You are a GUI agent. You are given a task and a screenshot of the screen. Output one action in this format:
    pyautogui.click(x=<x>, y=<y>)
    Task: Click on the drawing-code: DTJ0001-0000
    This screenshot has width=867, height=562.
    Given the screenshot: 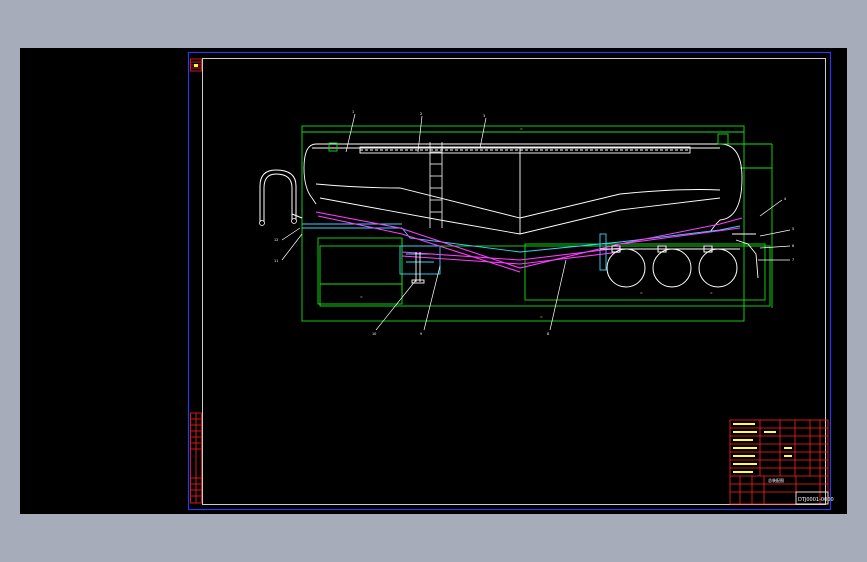 What is the action you would take?
    pyautogui.click(x=816, y=500)
    